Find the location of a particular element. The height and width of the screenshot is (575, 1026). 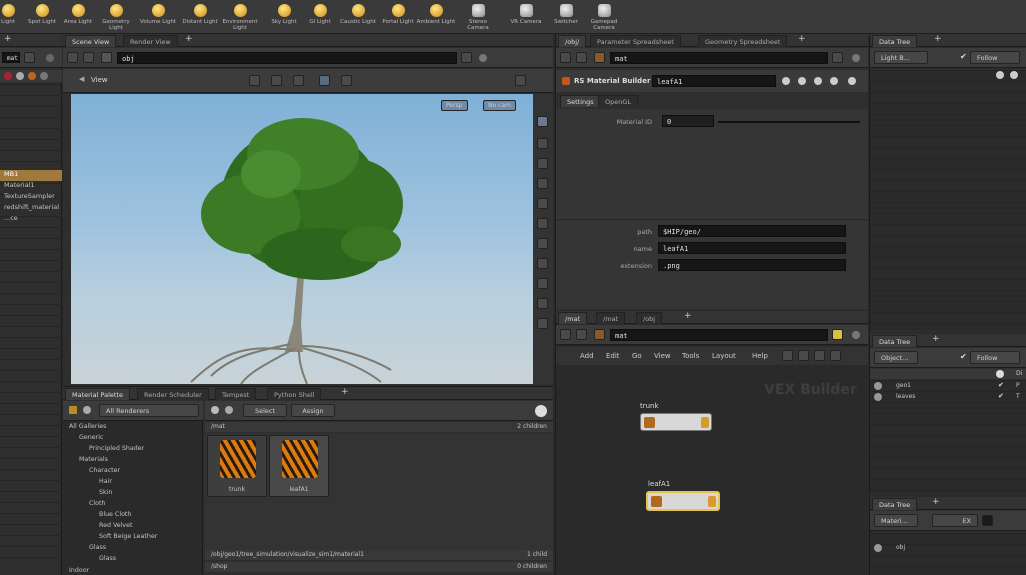

shelf-tool-button: VR Camera is located at coordinates (526, 14).